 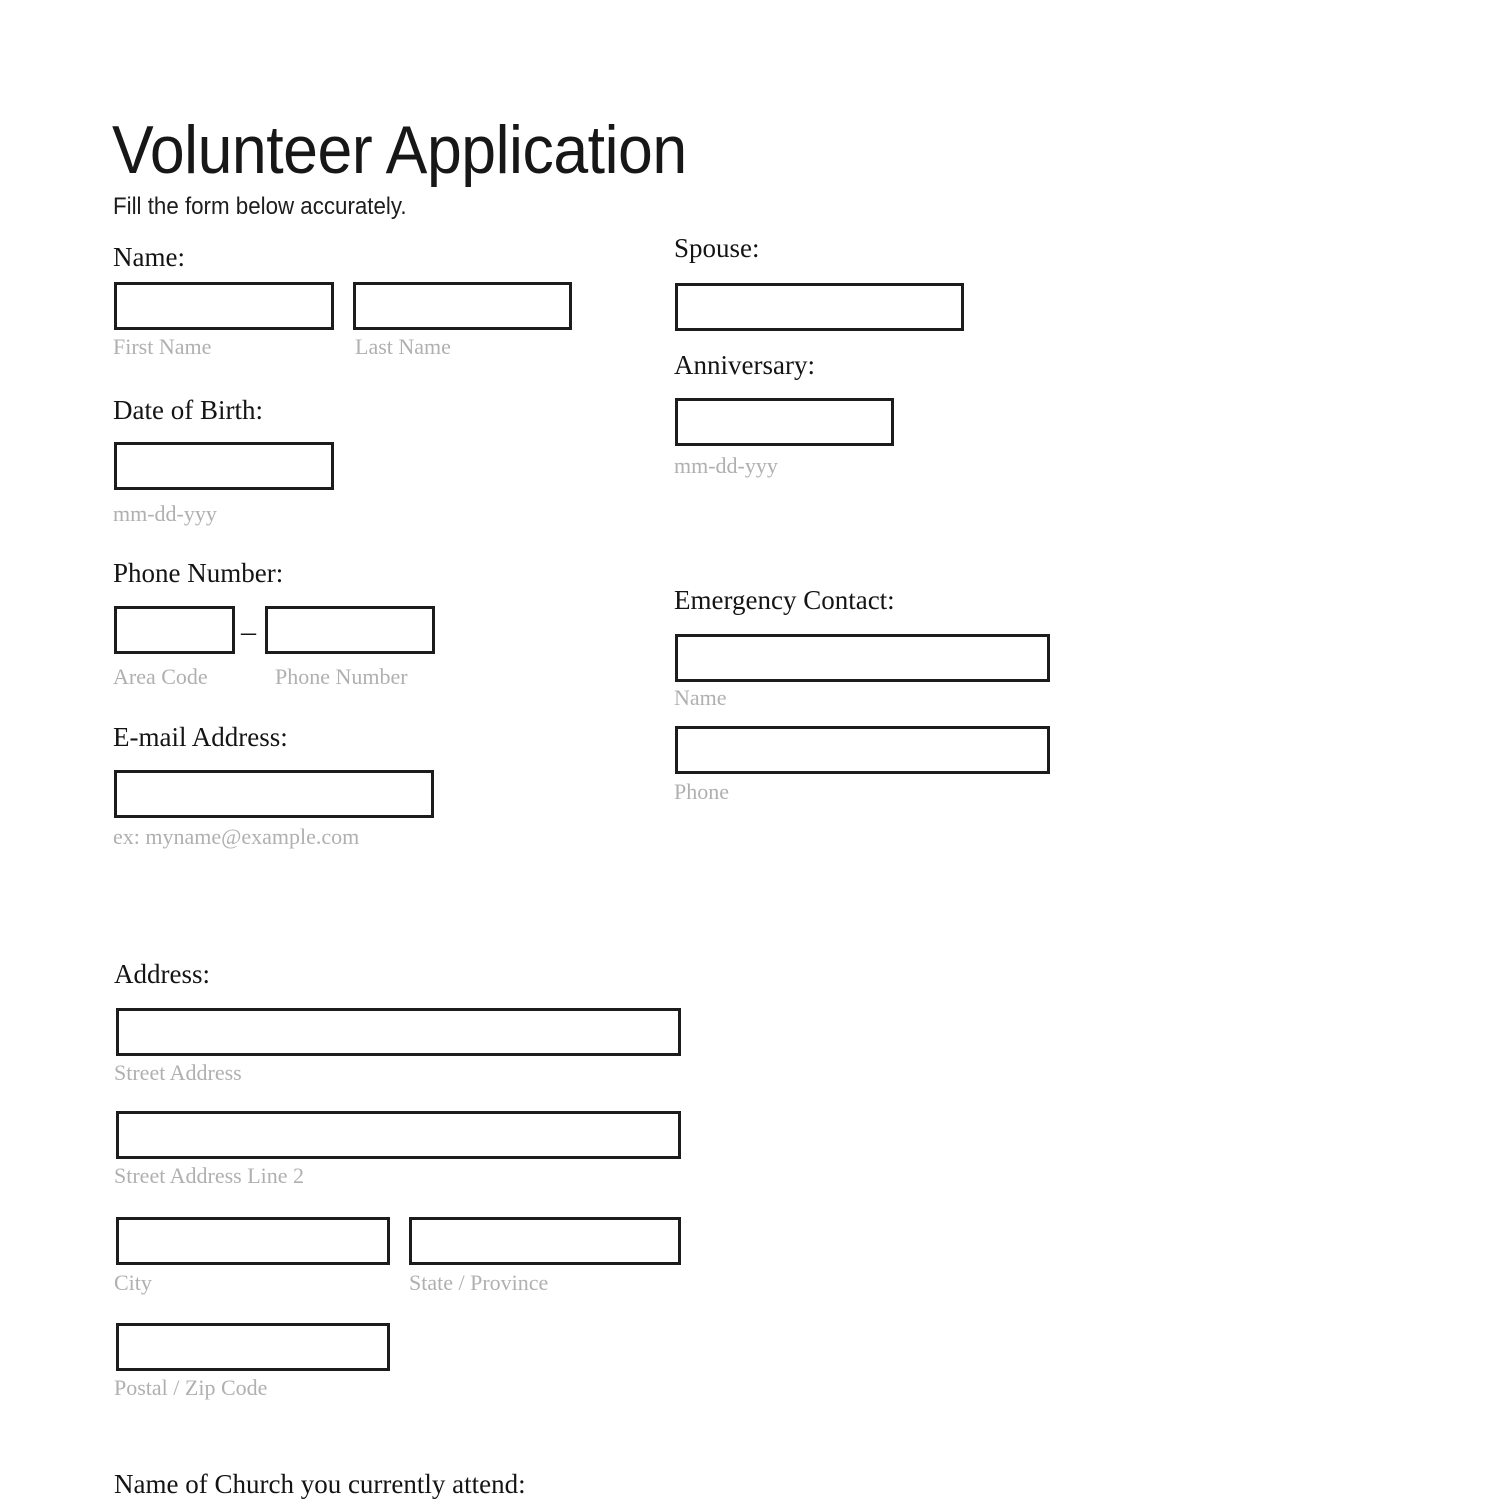 What do you see at coordinates (462, 306) in the screenshot?
I see `last-name-input` at bounding box center [462, 306].